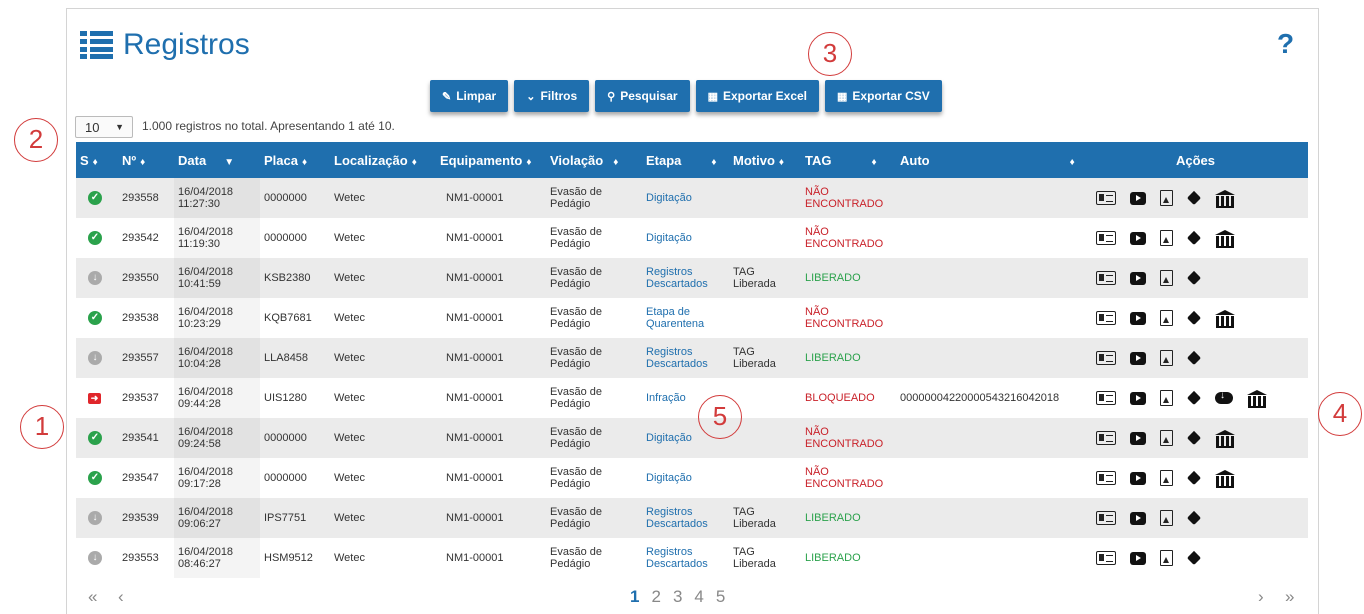  Describe the element at coordinates (92, 597) in the screenshot. I see `first-page-button: «` at that location.